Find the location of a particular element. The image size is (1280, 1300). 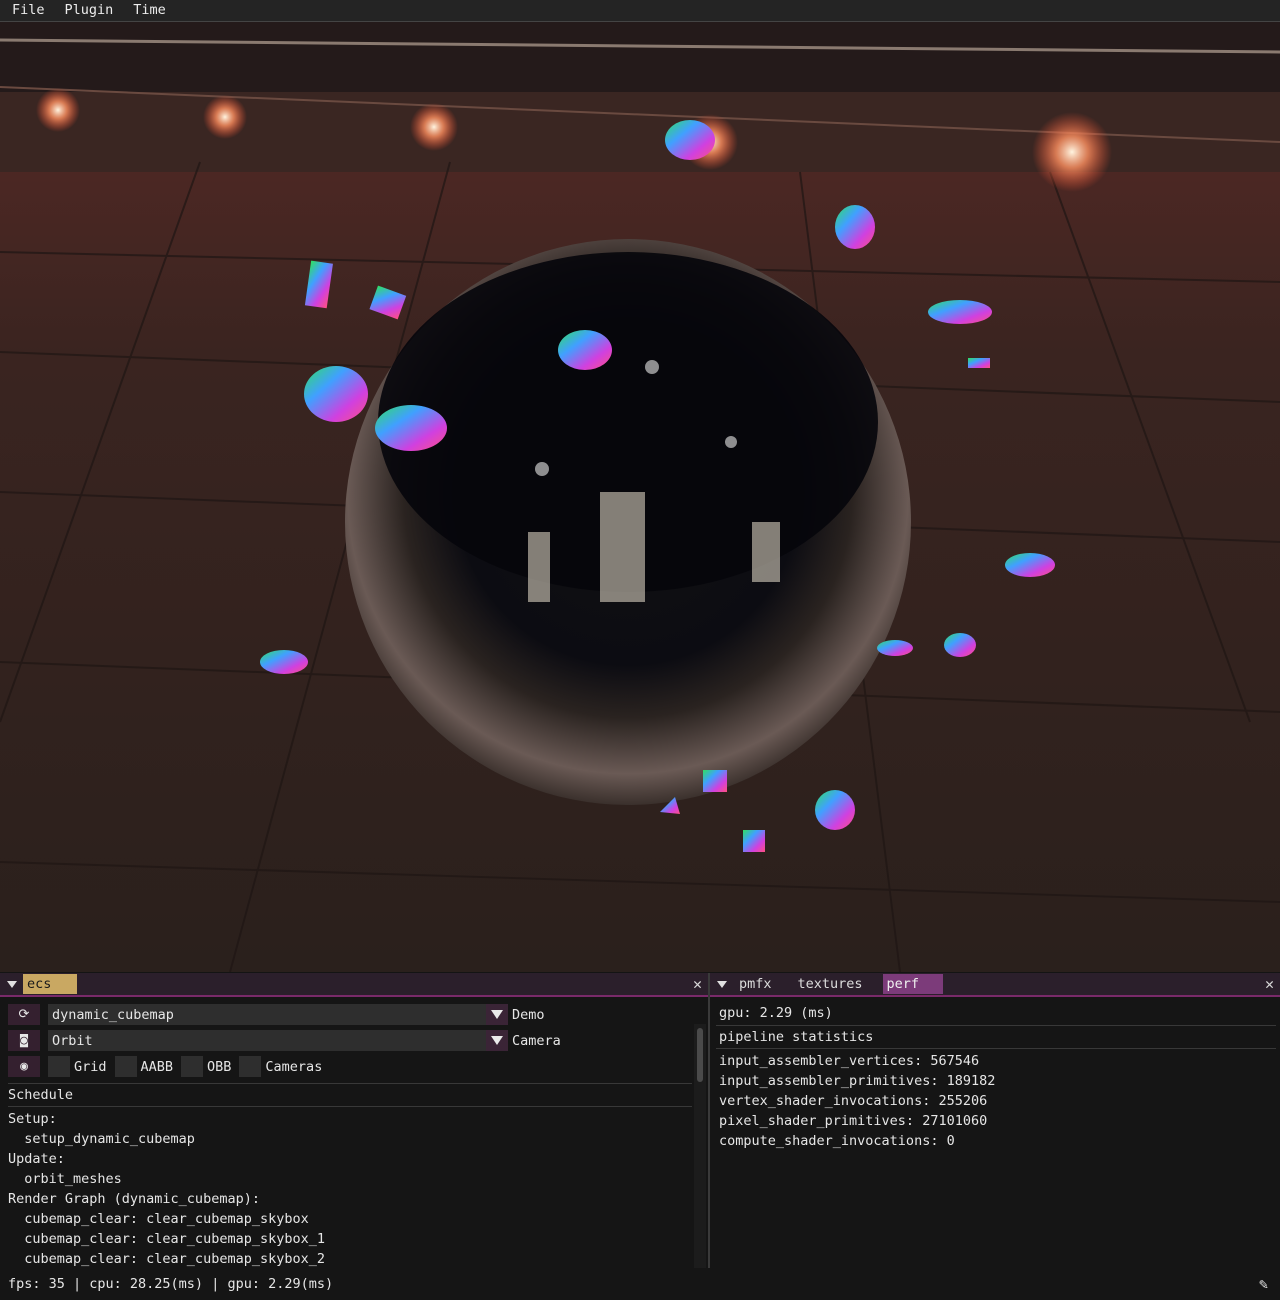

stat-line: vertex_shader_invocations: 255206 is located at coordinates (853, 1101).